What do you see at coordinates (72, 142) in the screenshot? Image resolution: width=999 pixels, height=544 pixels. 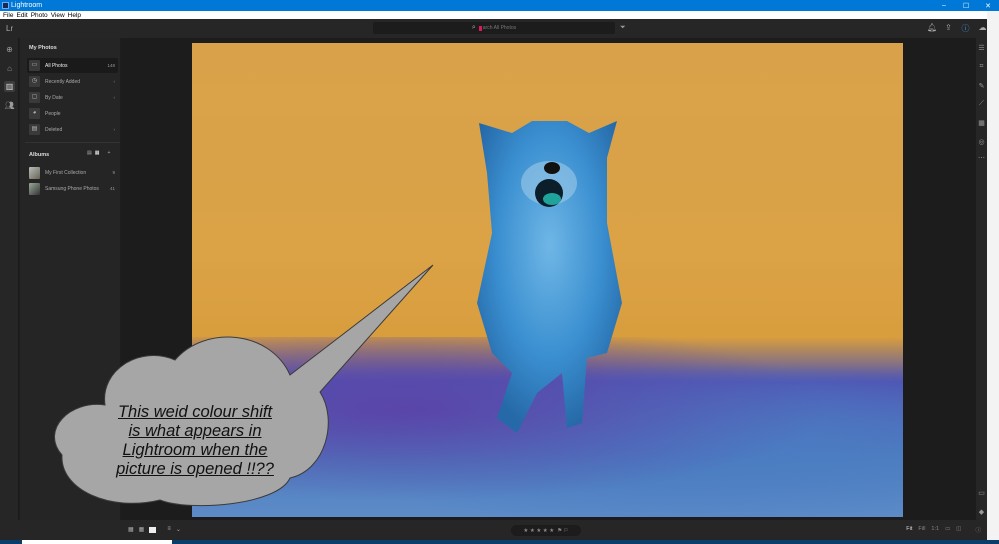 I see `sidebar-divider` at bounding box center [72, 142].